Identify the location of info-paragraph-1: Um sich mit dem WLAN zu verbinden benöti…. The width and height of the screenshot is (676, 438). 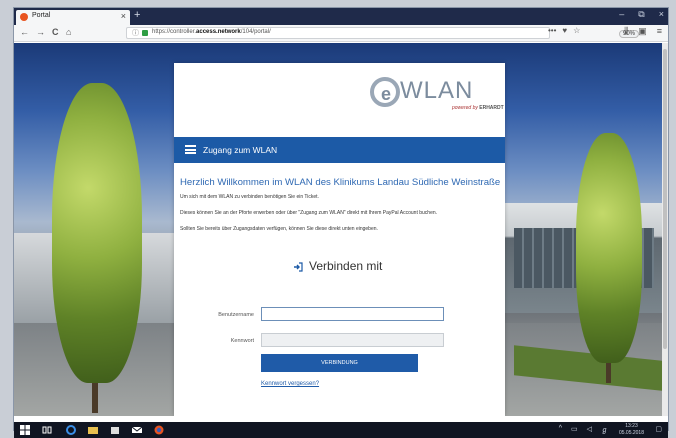
(249, 197).